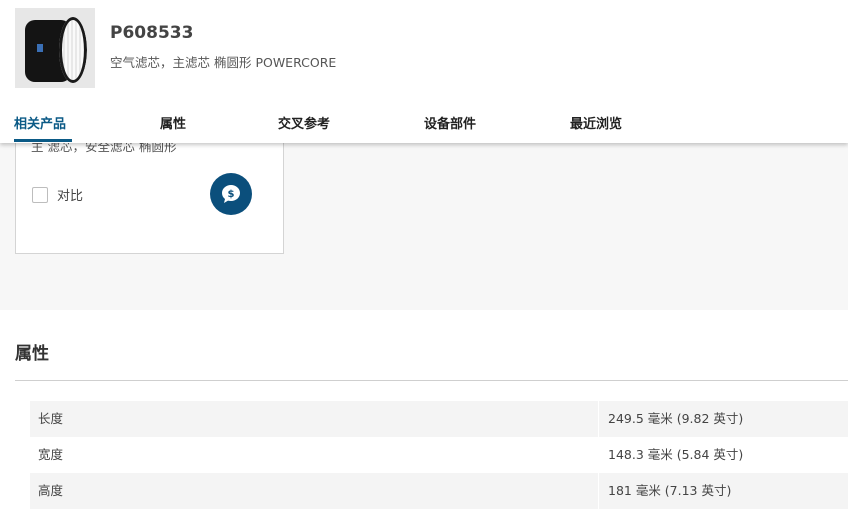 This screenshot has height=526, width=848. What do you see at coordinates (55, 48) in the screenshot?
I see `product-image` at bounding box center [55, 48].